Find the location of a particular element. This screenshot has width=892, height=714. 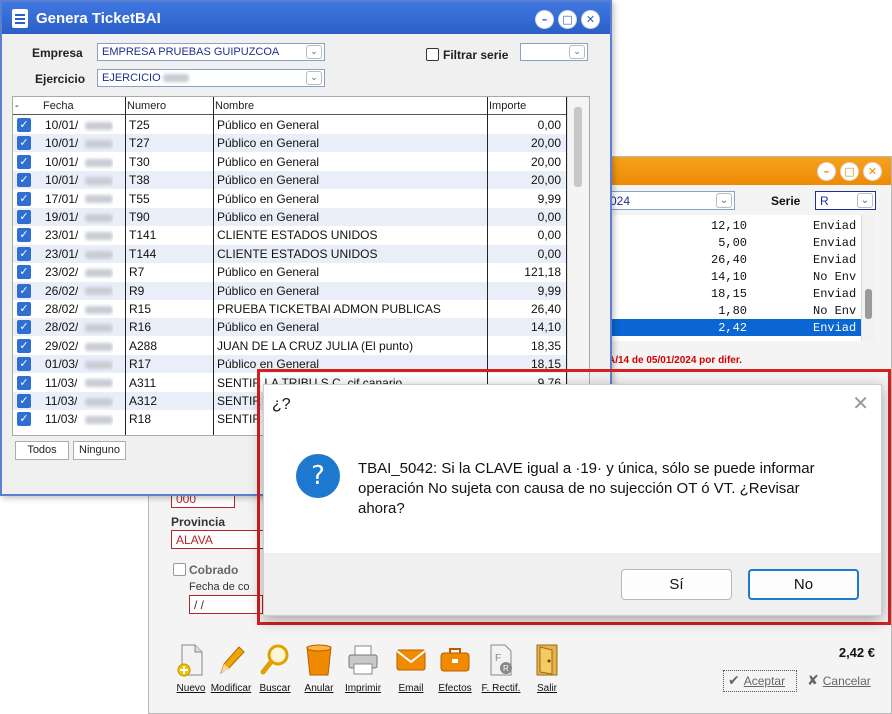

table-row: ✓ 23/01/T144 CLIENTE ESTADOS UNIDOS 0,00 is located at coordinates (290, 253).